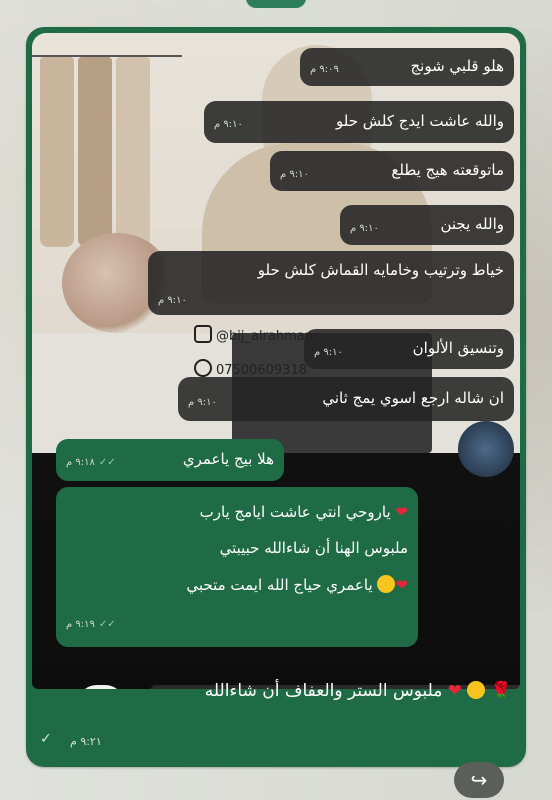 This screenshot has height=800, width=552. What do you see at coordinates (228, 459) in the screenshot?
I see `message-text: هلا بيج ياعمري` at bounding box center [228, 459].